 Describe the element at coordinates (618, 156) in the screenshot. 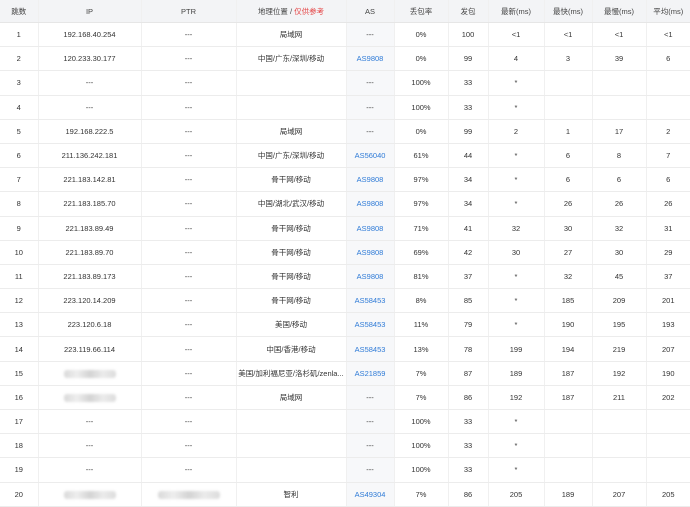

I see `worst-cell: 8` at that location.